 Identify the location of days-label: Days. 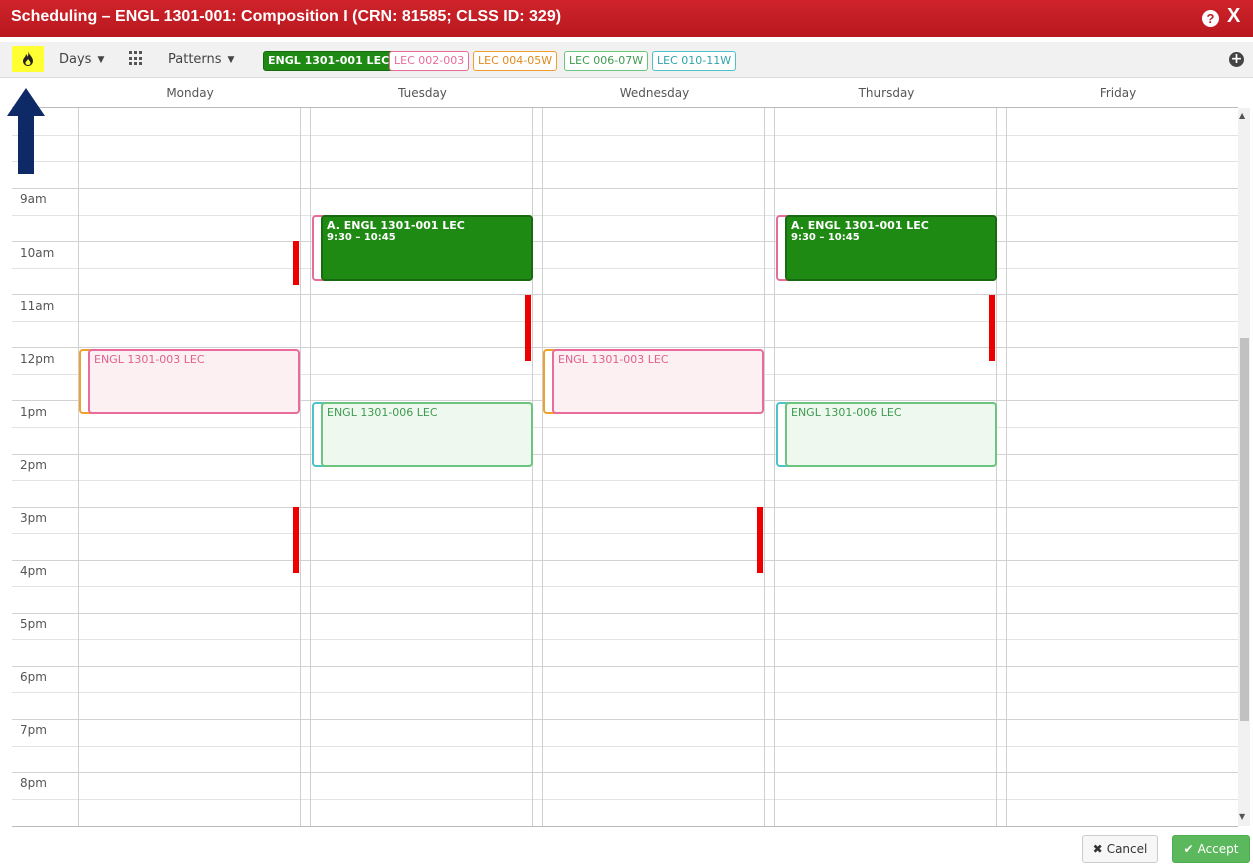
(75, 59).